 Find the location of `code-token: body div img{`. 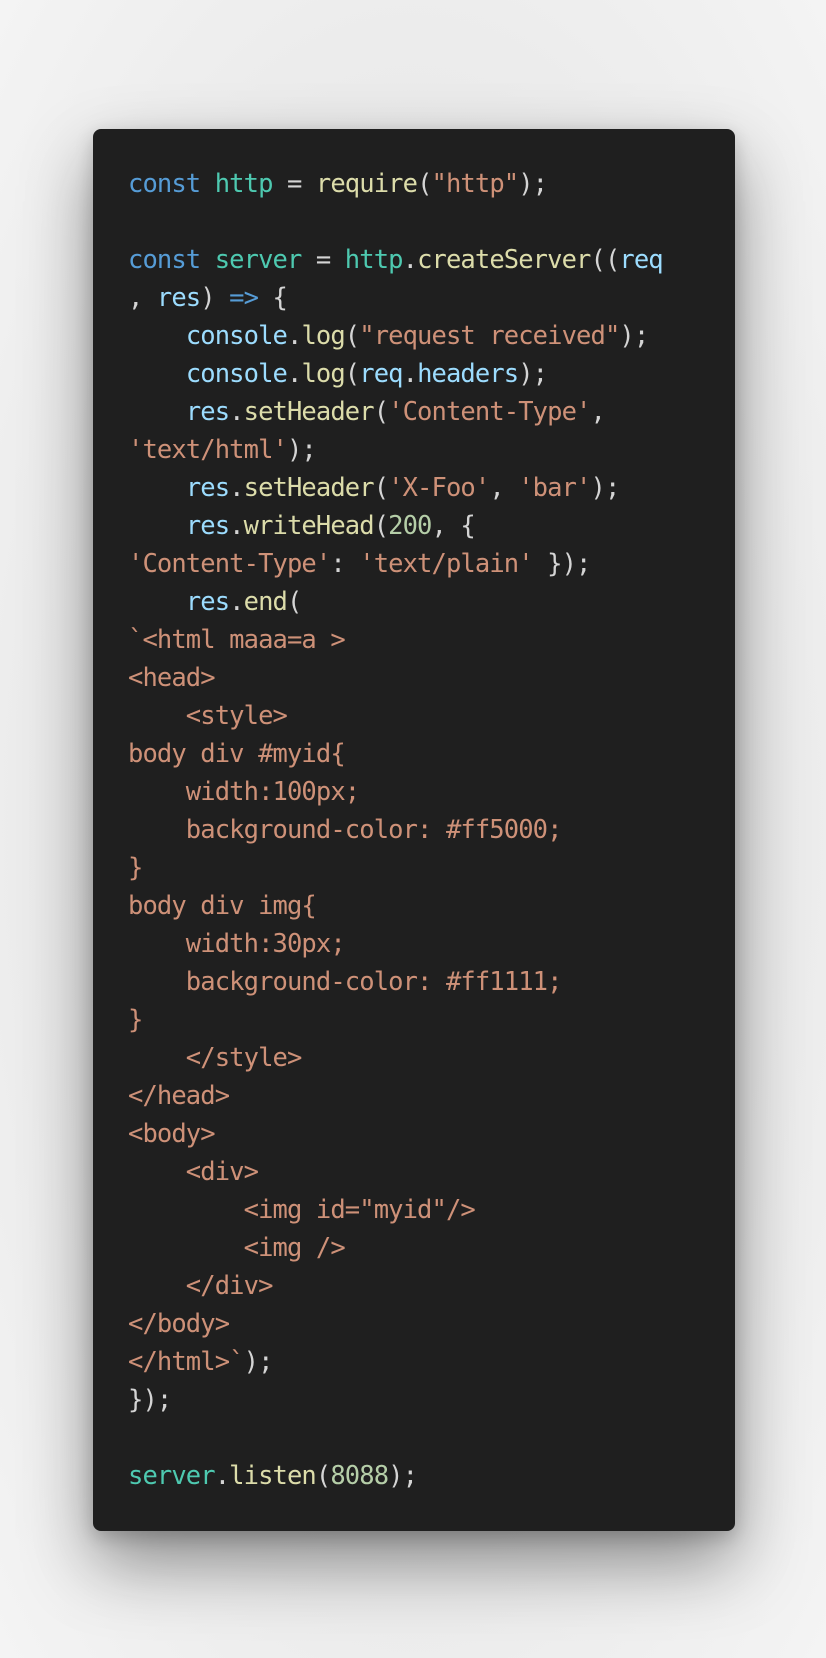

code-token: body div img{ is located at coordinates (222, 906).